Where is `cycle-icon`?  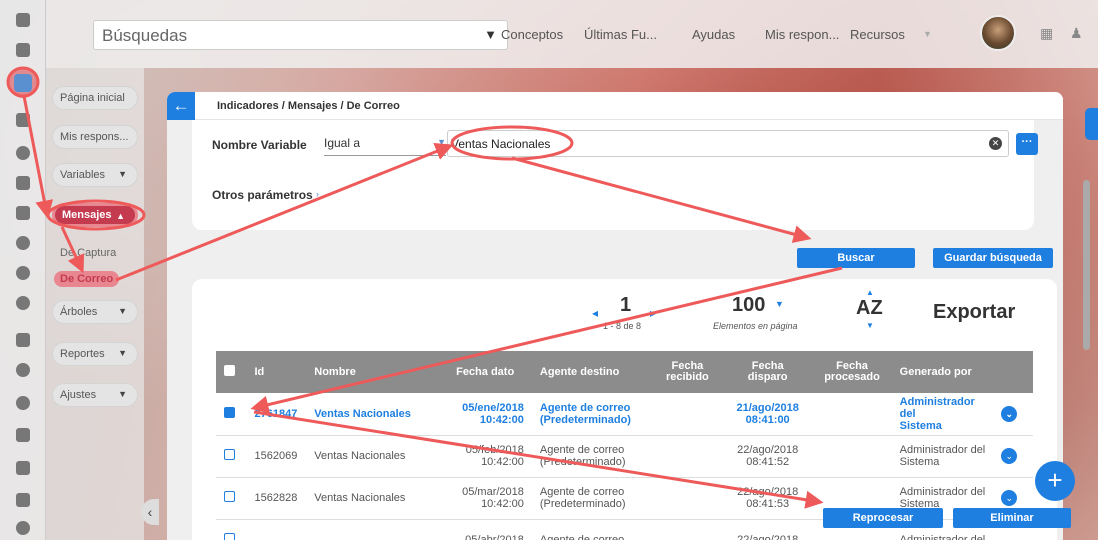
cycle-icon is located at coordinates (23, 243).